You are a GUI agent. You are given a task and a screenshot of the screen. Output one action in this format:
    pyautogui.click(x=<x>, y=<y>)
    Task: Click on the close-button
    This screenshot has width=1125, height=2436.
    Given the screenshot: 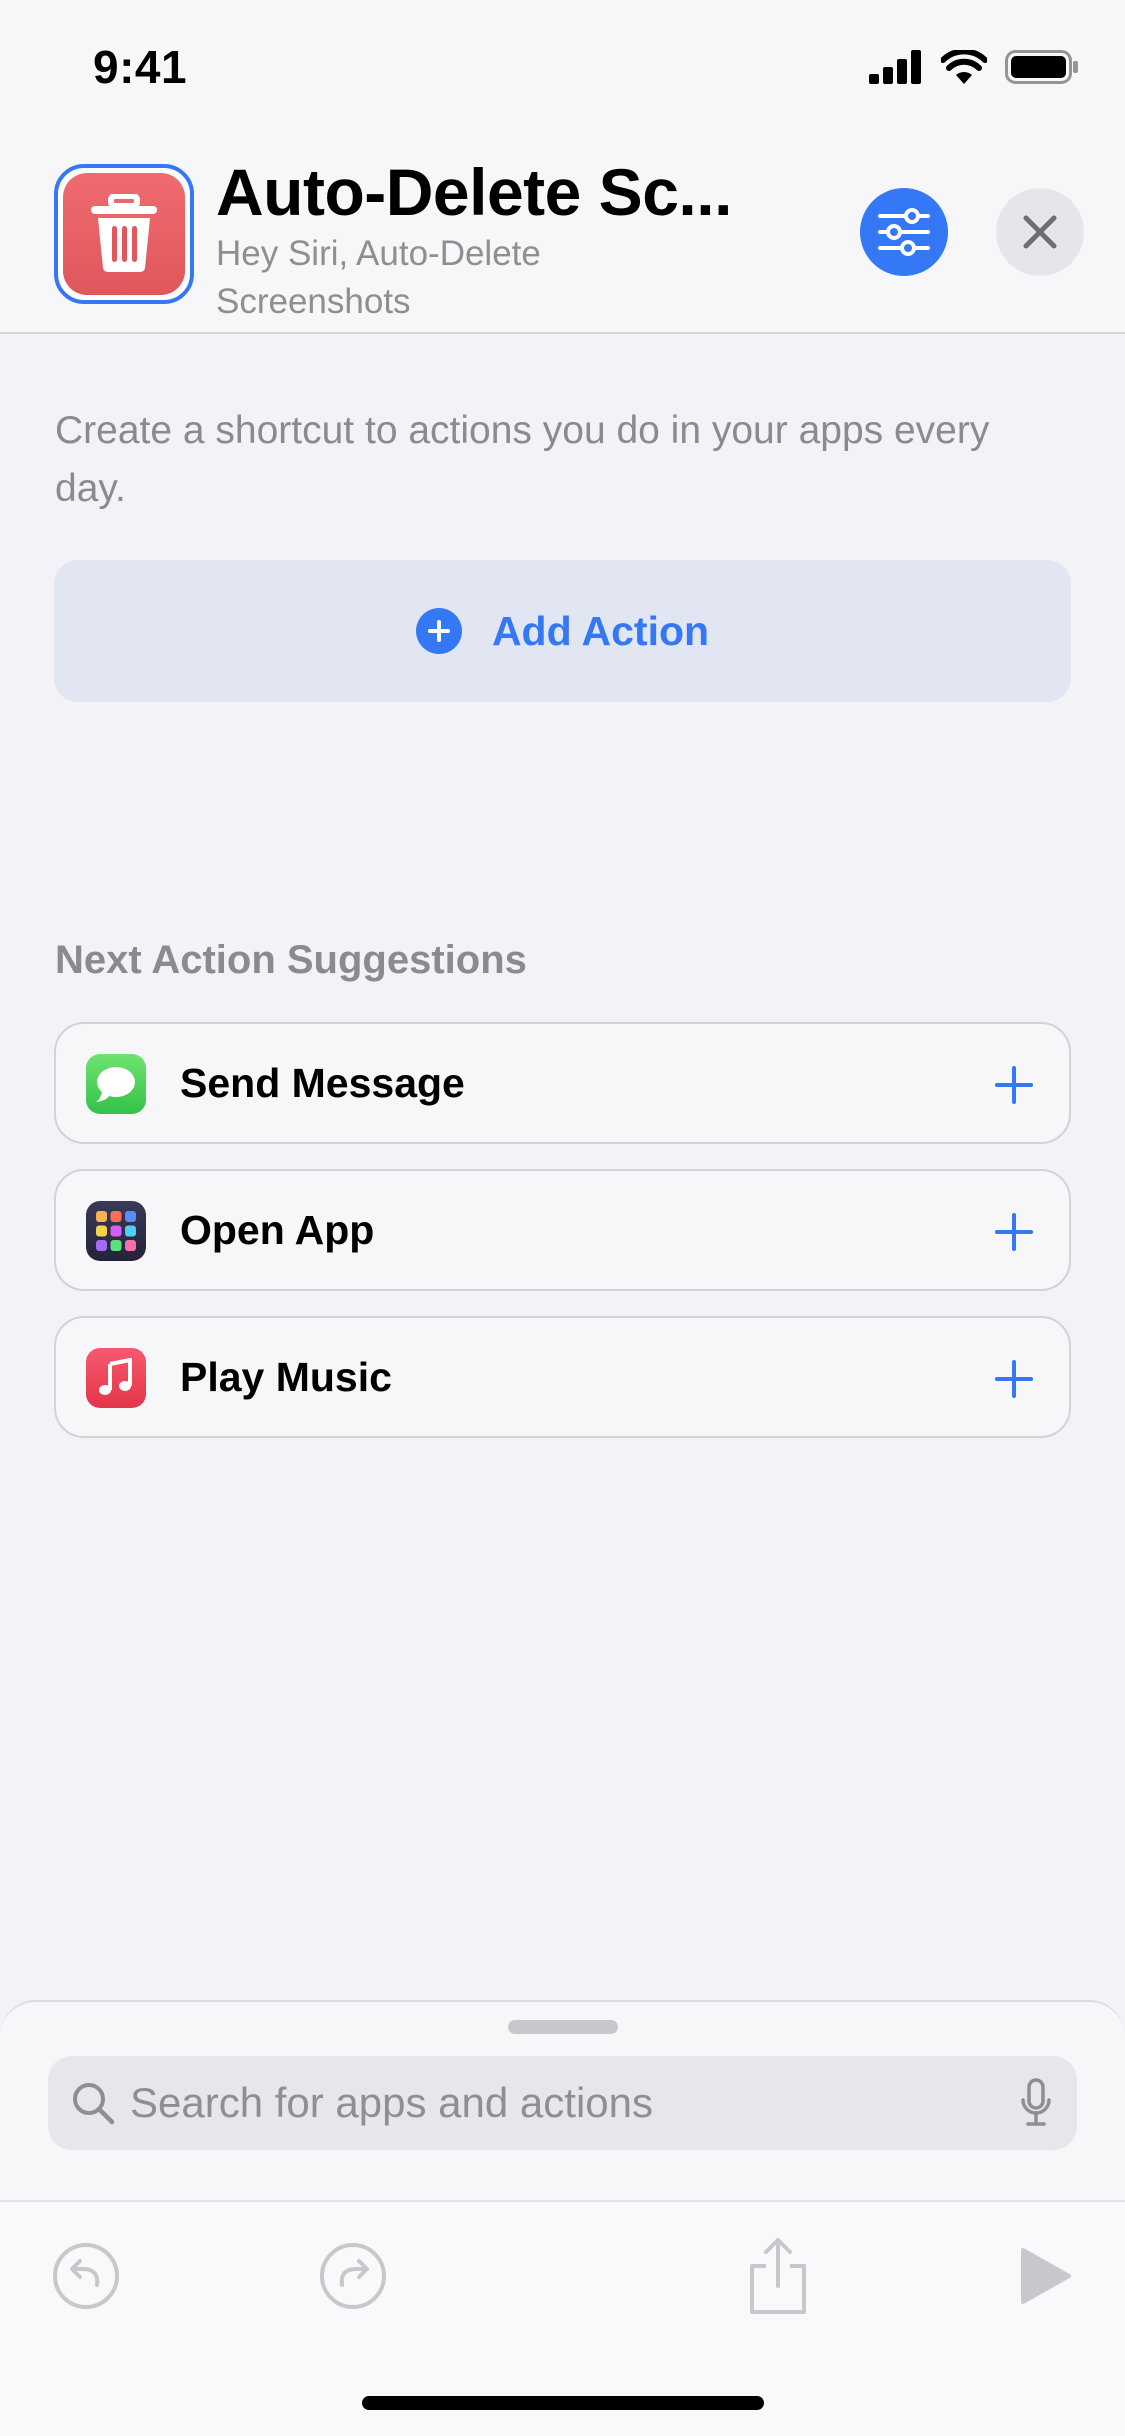 What is the action you would take?
    pyautogui.click(x=1040, y=232)
    